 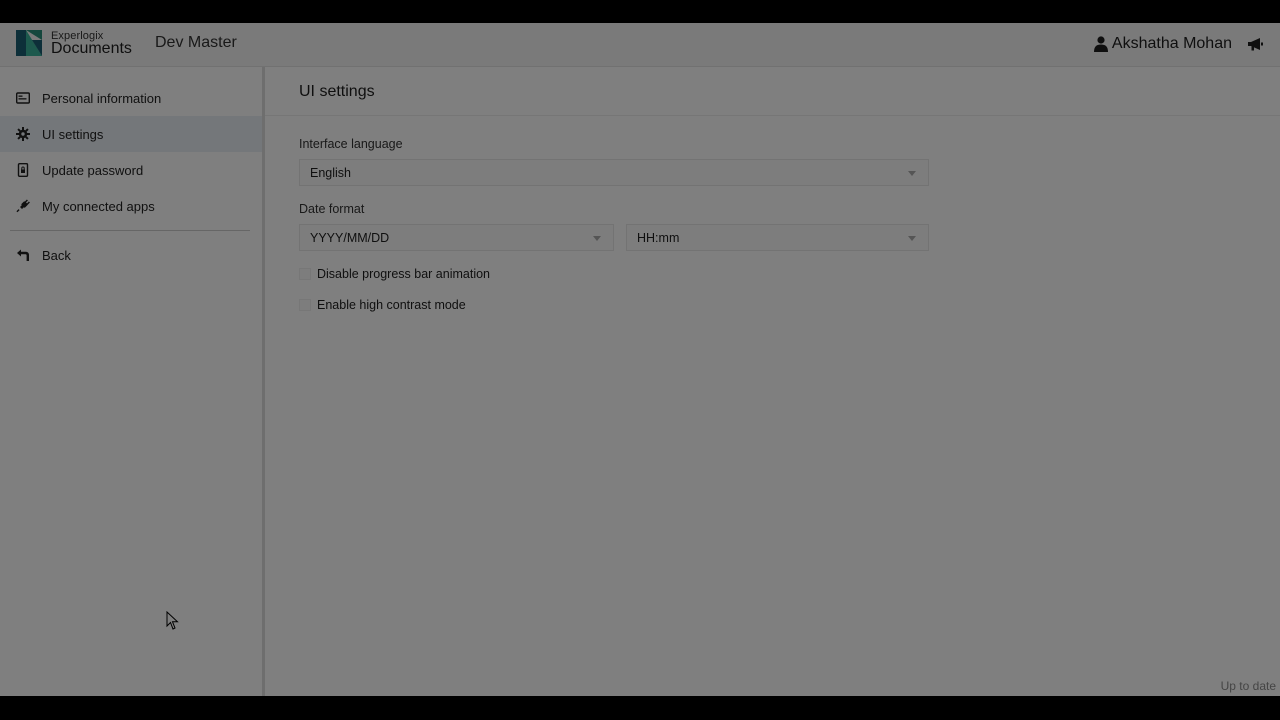 What do you see at coordinates (130, 230) in the screenshot?
I see `sidebar-divider` at bounding box center [130, 230].